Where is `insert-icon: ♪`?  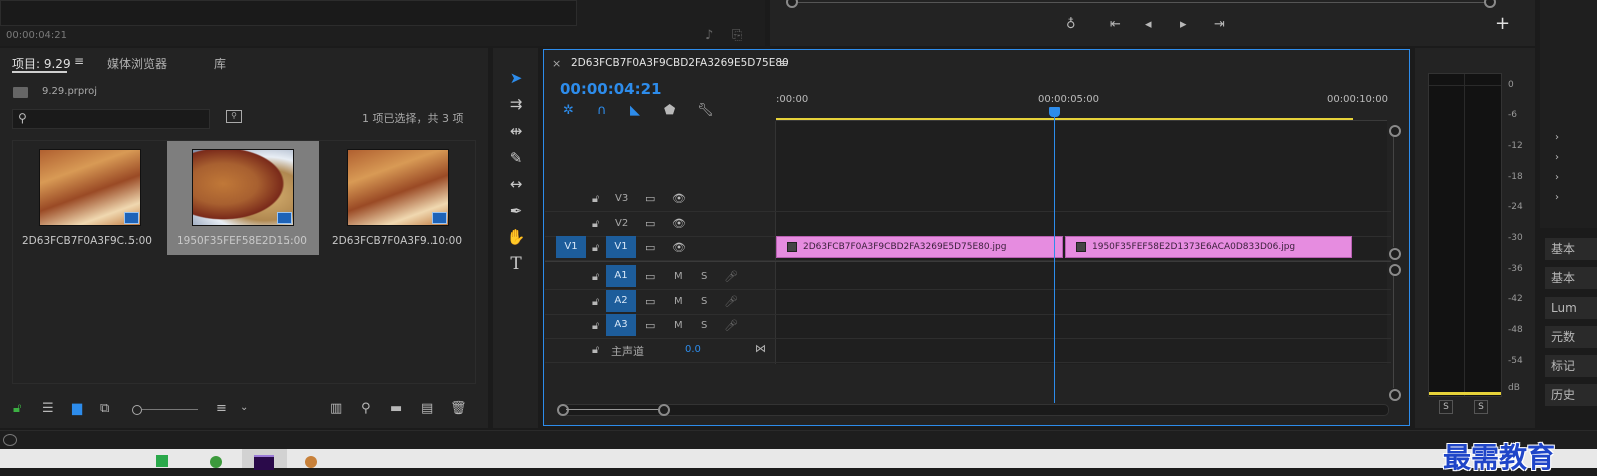 insert-icon: ♪ is located at coordinates (709, 36).